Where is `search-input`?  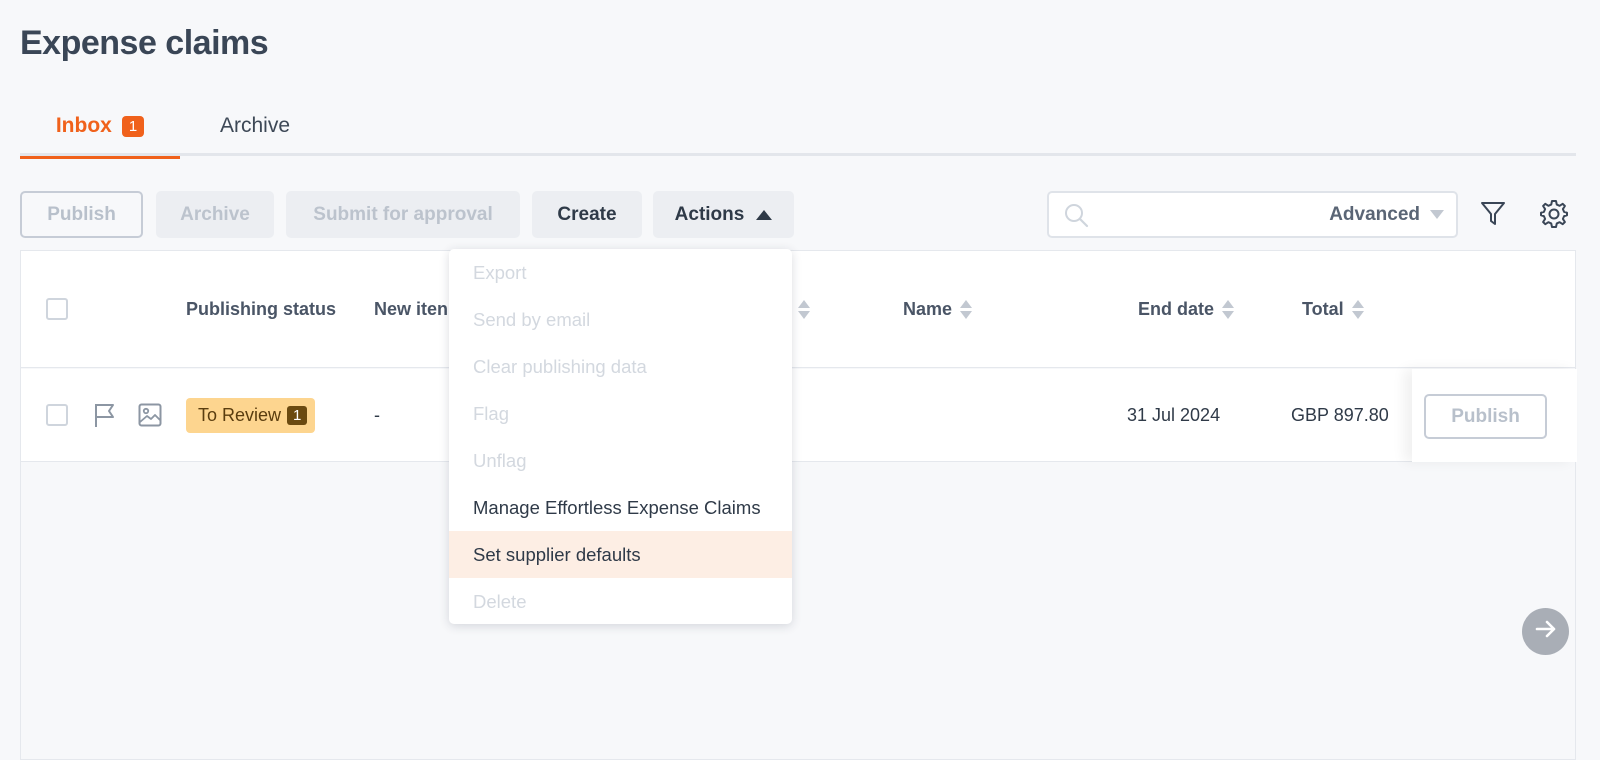
search-input is located at coordinates (1199, 214).